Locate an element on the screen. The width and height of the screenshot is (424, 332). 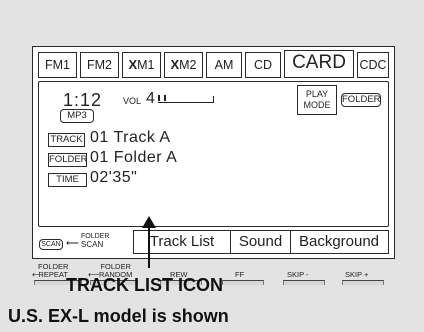
ff-button is located at coordinates (243, 282).